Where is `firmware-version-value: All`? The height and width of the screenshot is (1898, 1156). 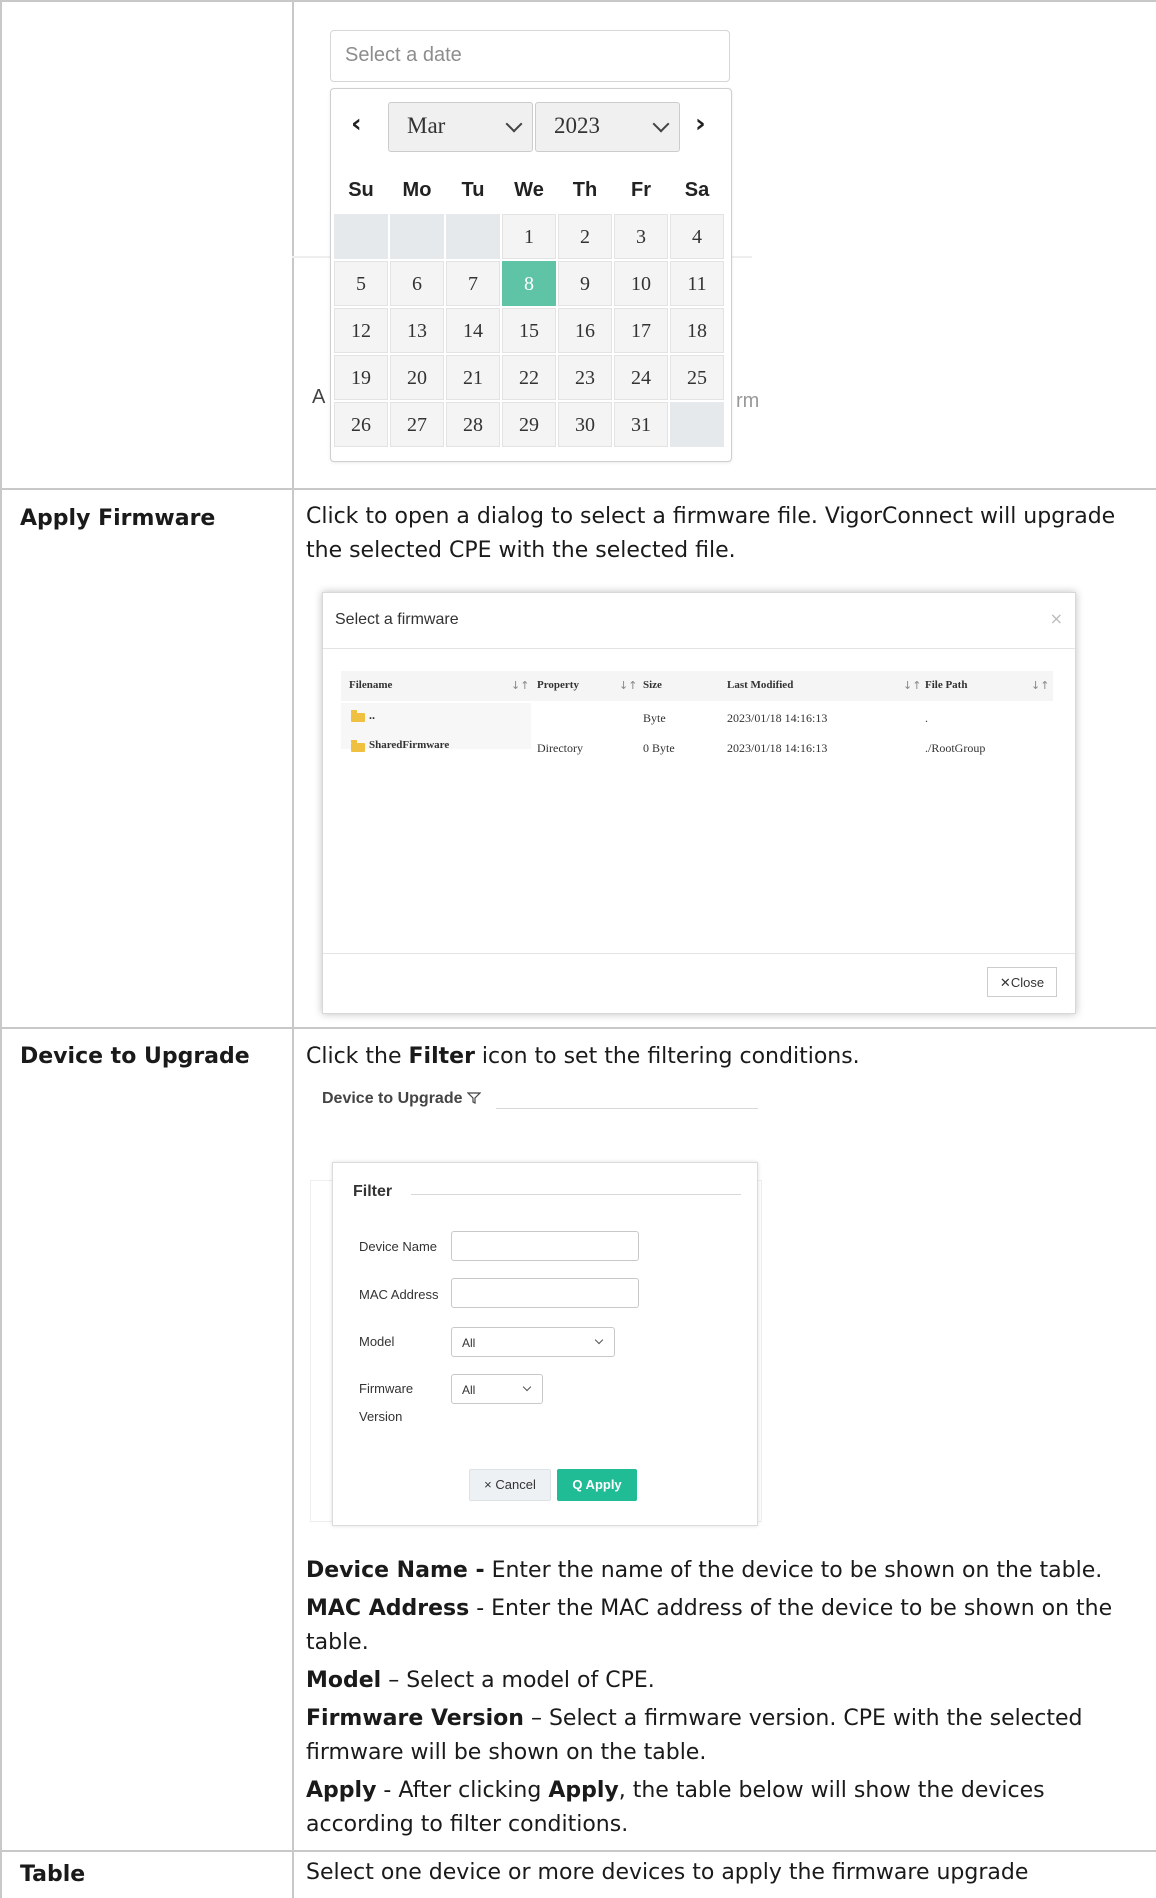
firmware-version-value: All is located at coordinates (469, 1390).